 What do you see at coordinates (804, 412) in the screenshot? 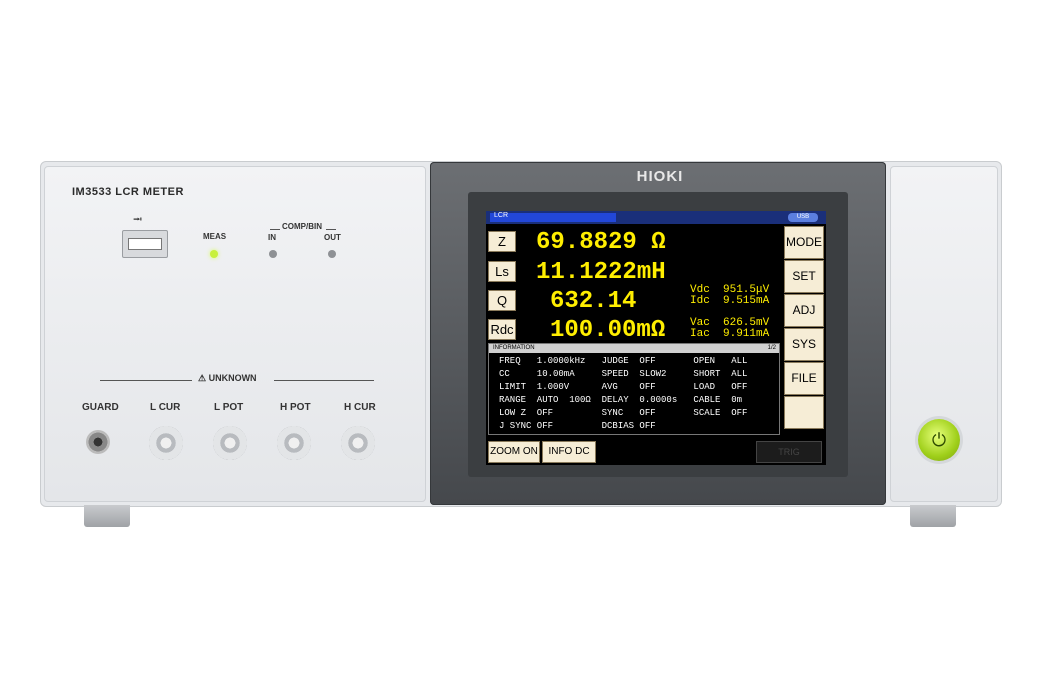
I see `blank-side-button` at bounding box center [804, 412].